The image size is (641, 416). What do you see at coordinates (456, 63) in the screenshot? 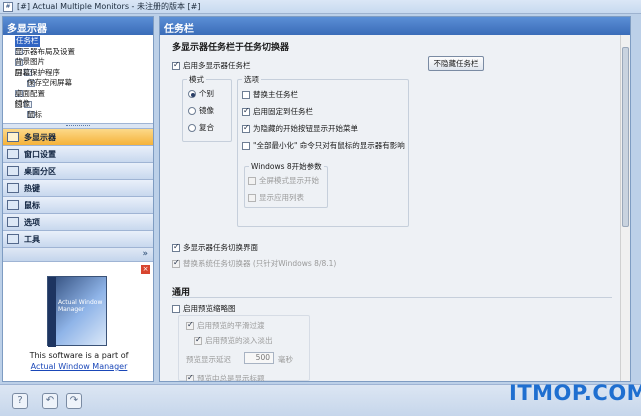
I see `hide-taskbar-button: 不隐藏任务栏` at bounding box center [456, 63].